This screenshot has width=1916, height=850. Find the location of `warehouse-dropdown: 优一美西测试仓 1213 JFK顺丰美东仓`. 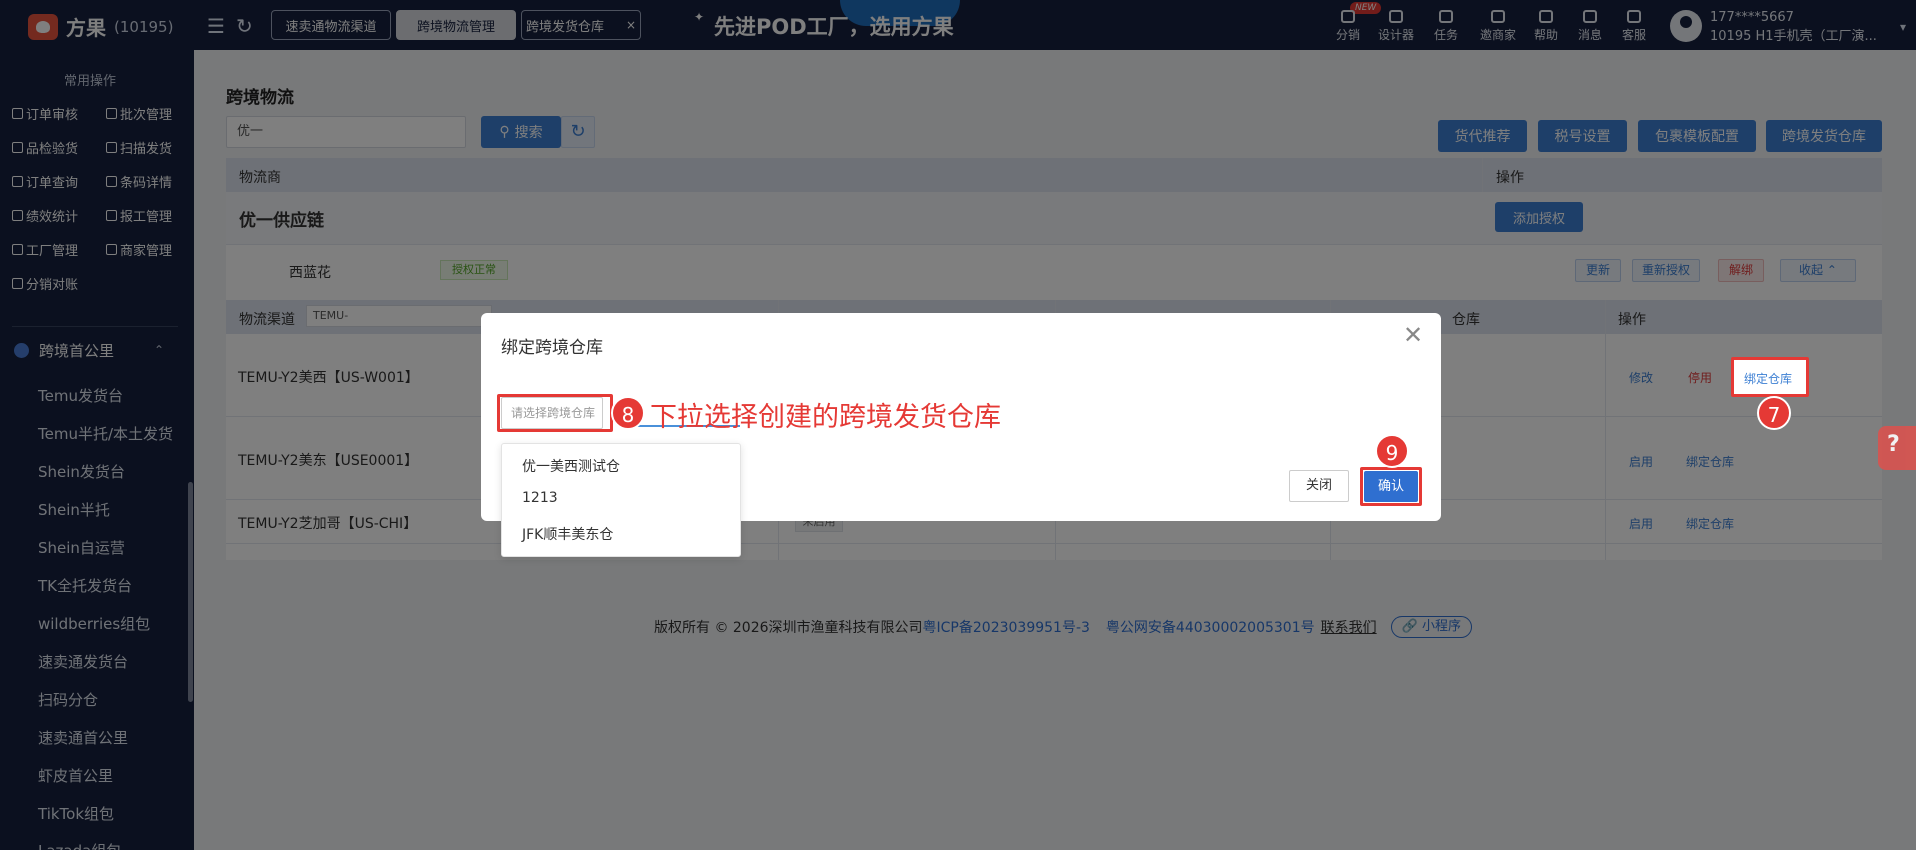

warehouse-dropdown: 优一美西测试仓 1213 JFK顺丰美东仓 is located at coordinates (621, 500).